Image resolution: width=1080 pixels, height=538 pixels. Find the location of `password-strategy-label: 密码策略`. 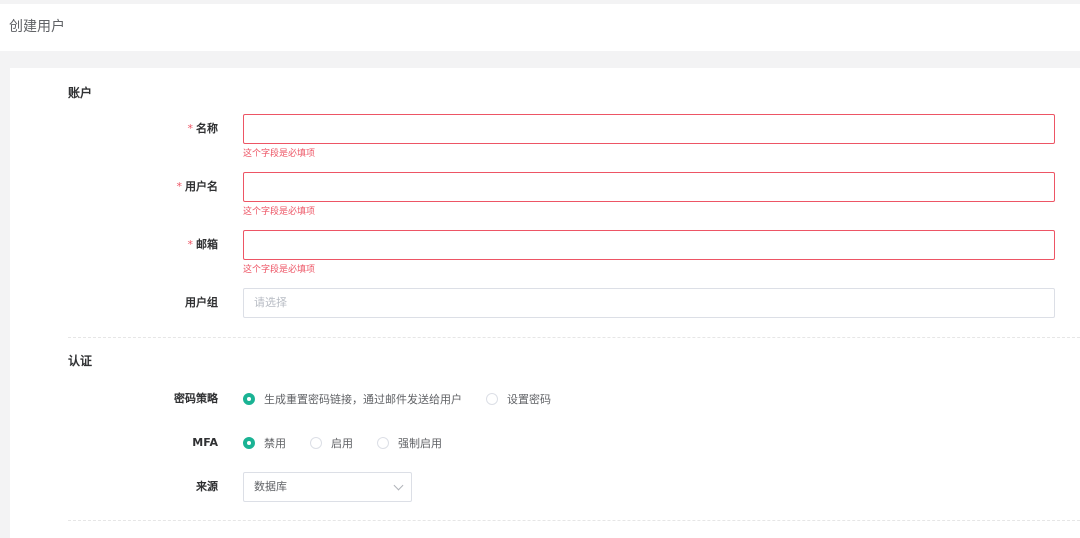

password-strategy-label: 密码策略 is located at coordinates (196, 398).